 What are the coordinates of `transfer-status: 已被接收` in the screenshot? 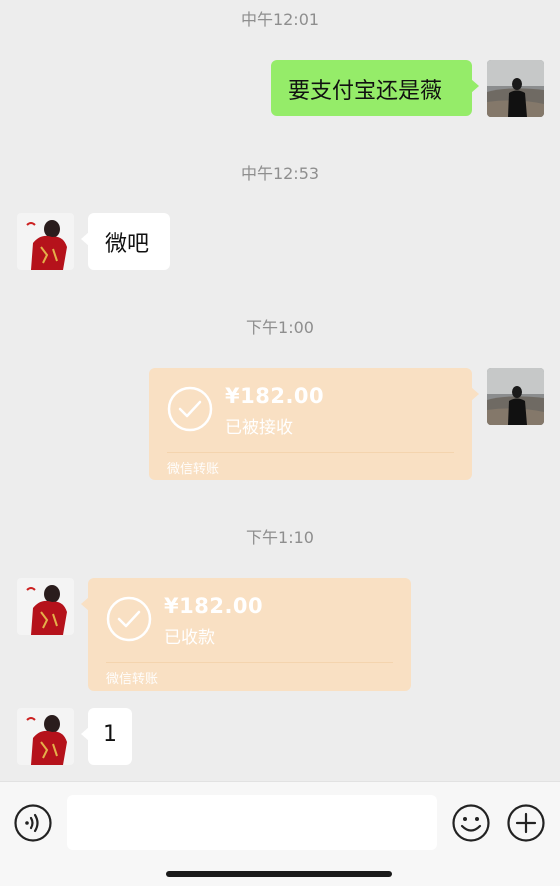 It's located at (259, 428).